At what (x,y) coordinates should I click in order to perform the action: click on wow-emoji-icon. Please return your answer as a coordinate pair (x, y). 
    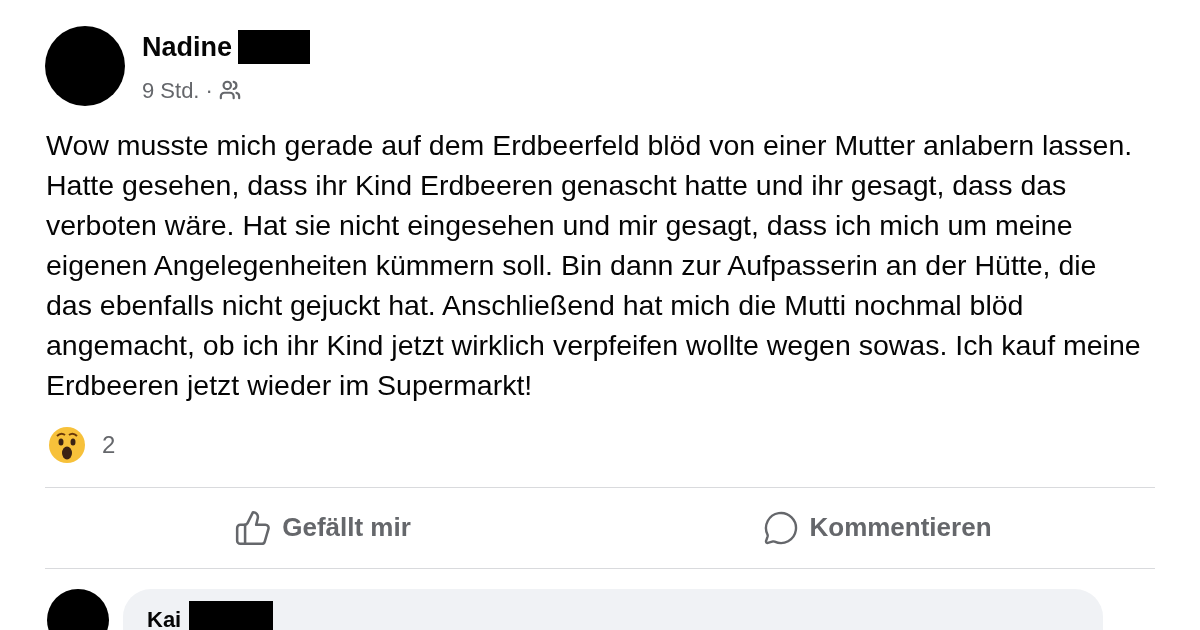
    Looking at the image, I should click on (67, 444).